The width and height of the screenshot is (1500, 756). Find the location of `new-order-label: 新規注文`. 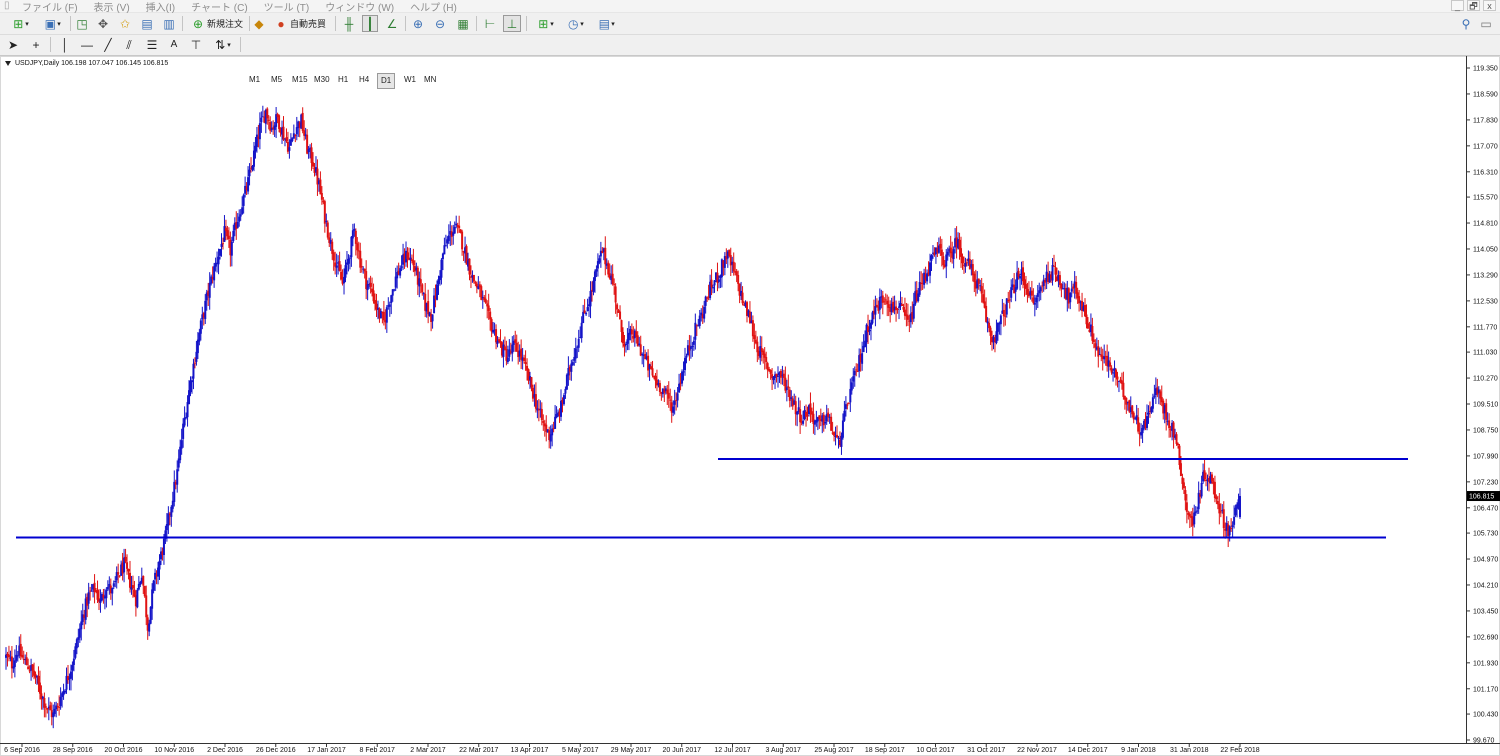

new-order-label: 新規注文 is located at coordinates (224, 24).